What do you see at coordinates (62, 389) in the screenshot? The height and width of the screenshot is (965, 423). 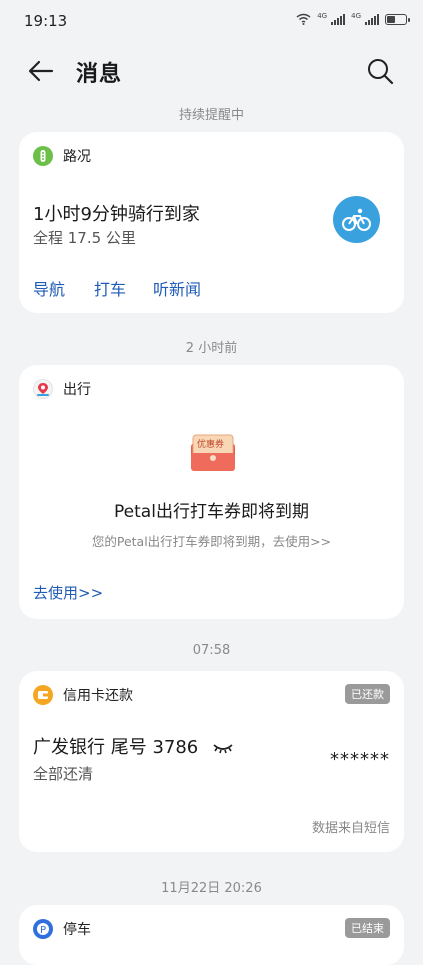 I see `card-header: 出行` at bounding box center [62, 389].